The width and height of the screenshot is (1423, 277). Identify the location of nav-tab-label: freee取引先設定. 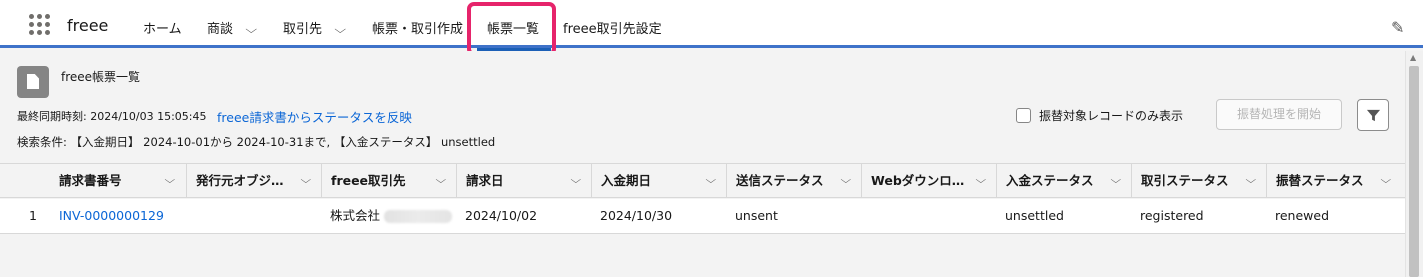
(612, 29).